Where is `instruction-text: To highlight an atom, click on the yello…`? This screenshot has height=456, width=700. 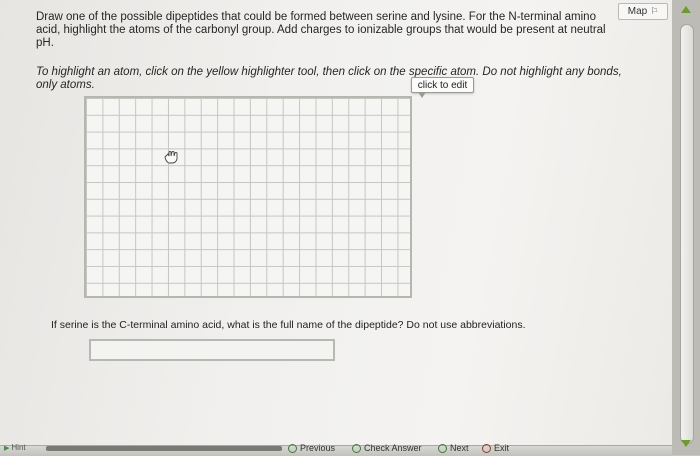 instruction-text: To highlight an atom, click on the yello… is located at coordinates (329, 78).